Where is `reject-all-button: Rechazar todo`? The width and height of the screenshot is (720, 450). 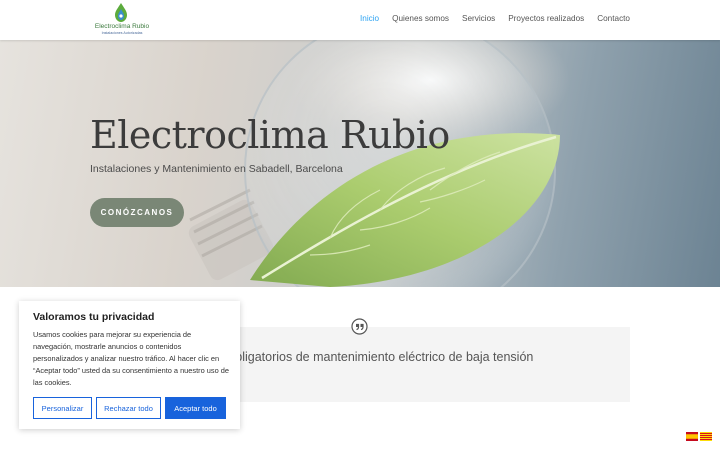 reject-all-button: Rechazar todo is located at coordinates (128, 408).